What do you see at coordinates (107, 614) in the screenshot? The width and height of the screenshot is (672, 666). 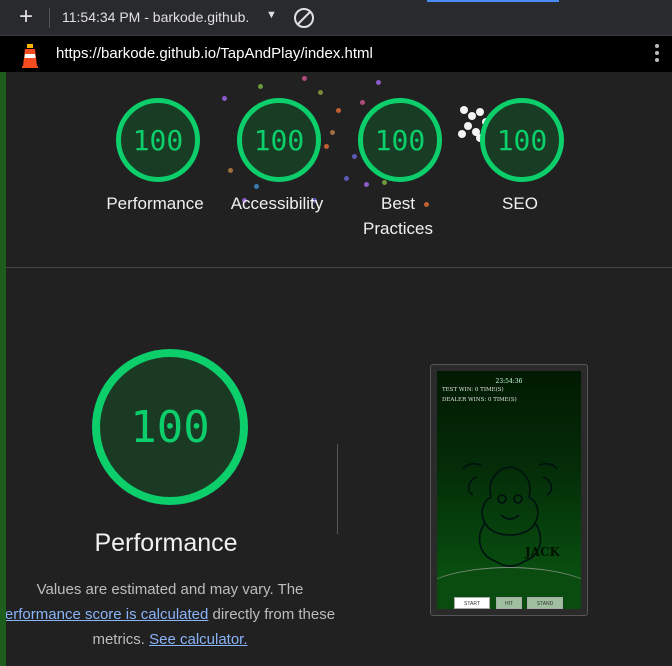 I see `score-calculated-link: erformance score is calculated` at bounding box center [107, 614].